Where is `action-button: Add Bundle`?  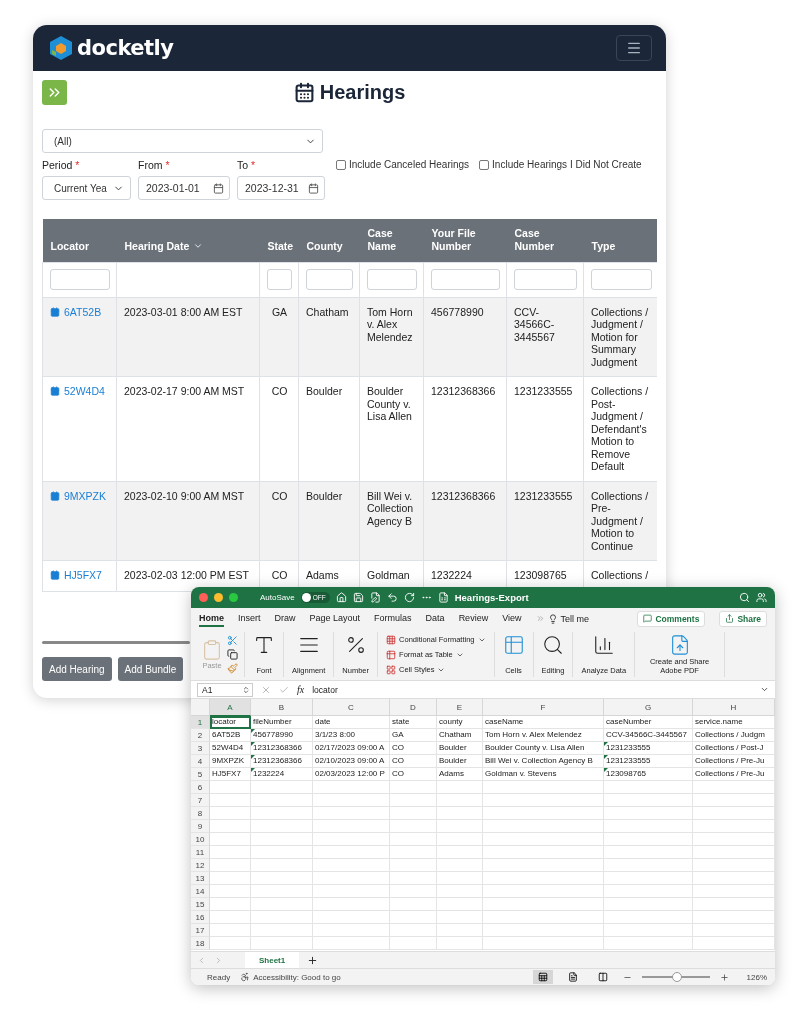 action-button: Add Bundle is located at coordinates (150, 669).